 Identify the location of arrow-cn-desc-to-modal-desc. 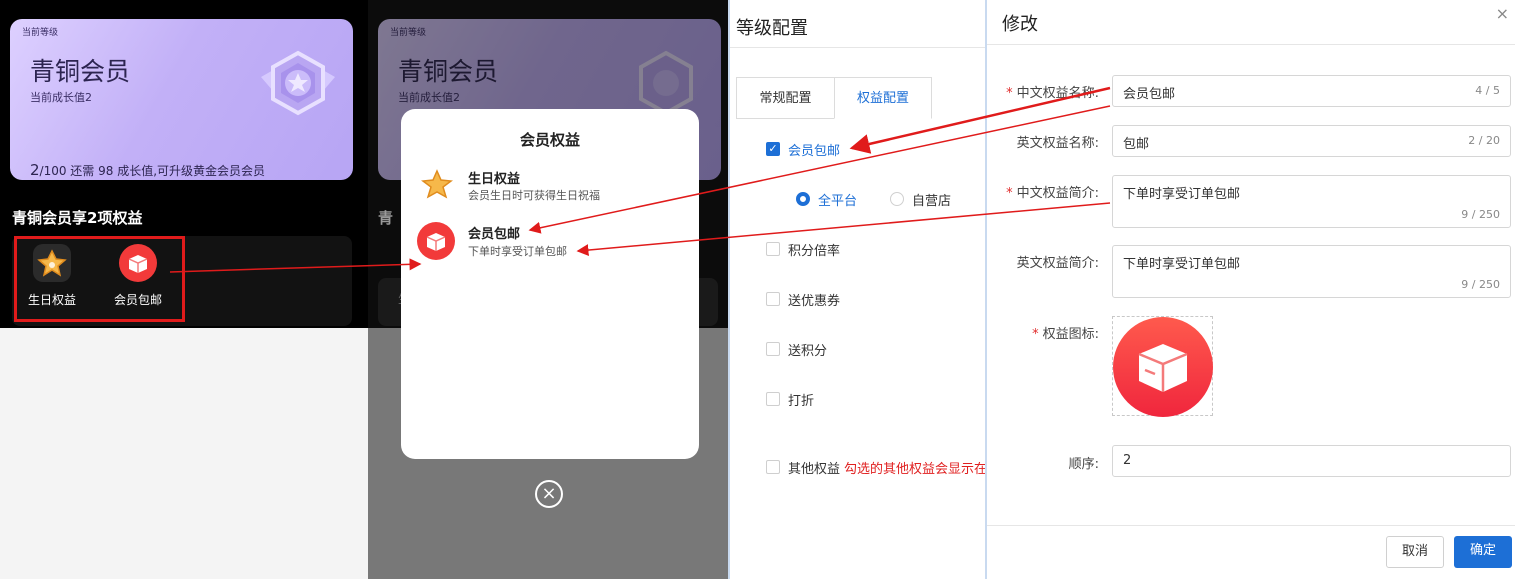
(843, 229).